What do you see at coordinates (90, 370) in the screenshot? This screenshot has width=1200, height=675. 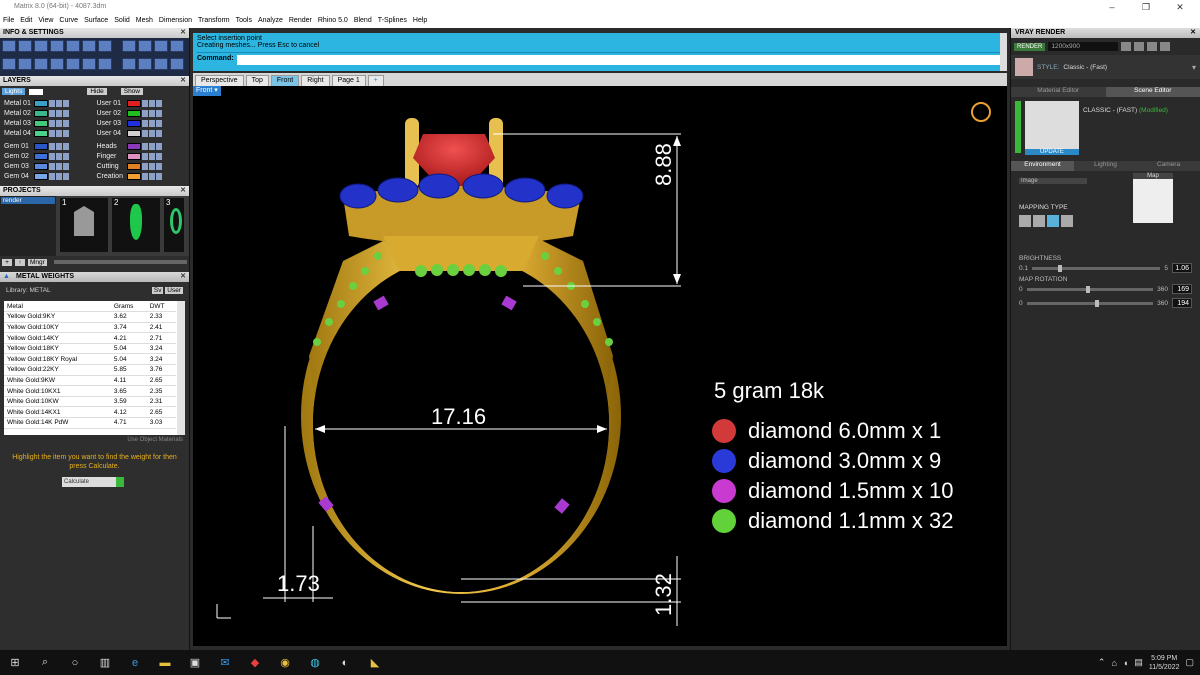 I see `table-row: Yellow Gold:22KY 5.85 3.76` at bounding box center [90, 370].